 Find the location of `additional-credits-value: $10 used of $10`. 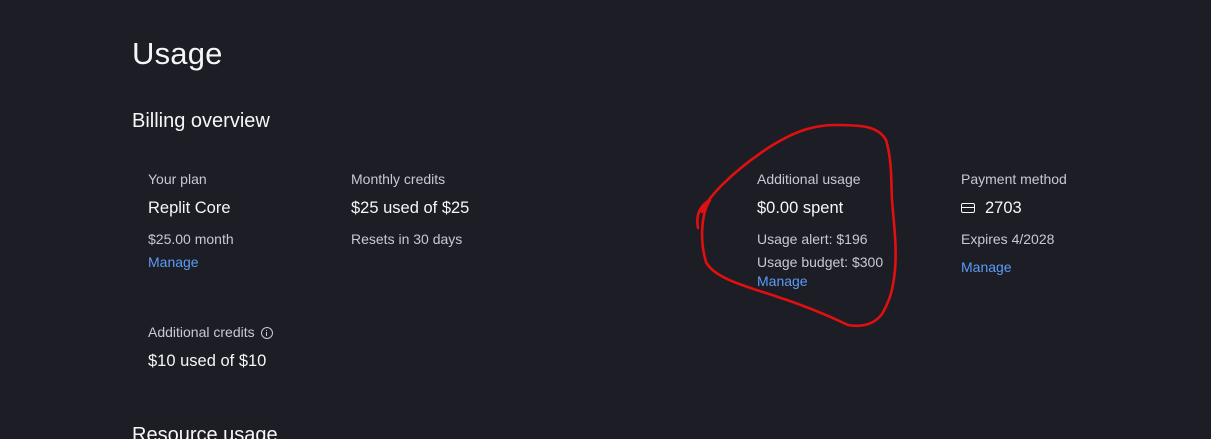

additional-credits-value: $10 used of $10 is located at coordinates (207, 361).